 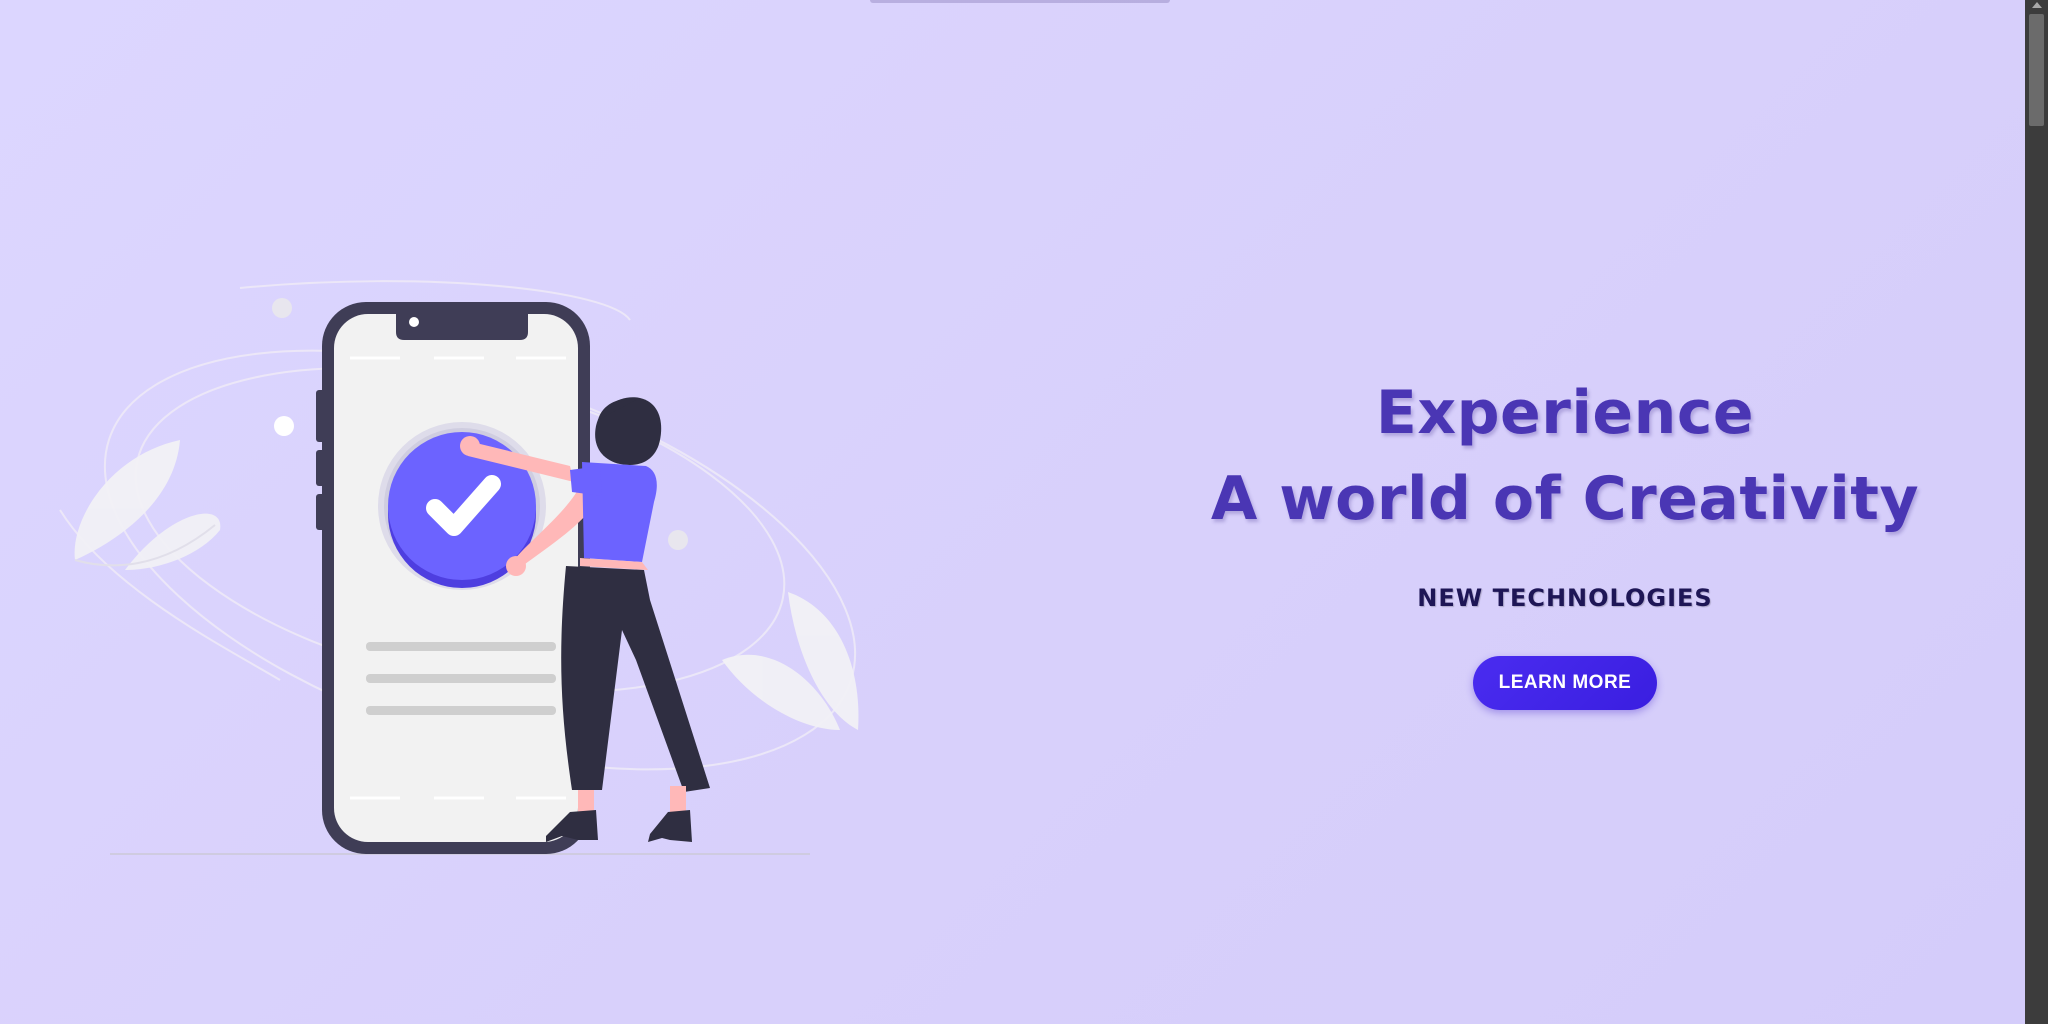 What do you see at coordinates (147, 505) in the screenshot?
I see `leaf-decor-left` at bounding box center [147, 505].